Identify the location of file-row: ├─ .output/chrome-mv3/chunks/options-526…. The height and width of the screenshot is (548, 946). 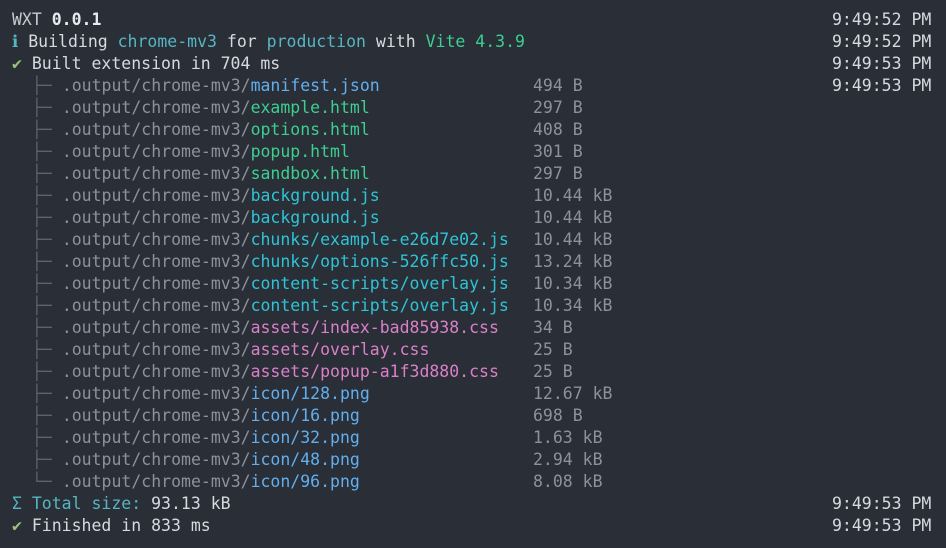
(473, 262).